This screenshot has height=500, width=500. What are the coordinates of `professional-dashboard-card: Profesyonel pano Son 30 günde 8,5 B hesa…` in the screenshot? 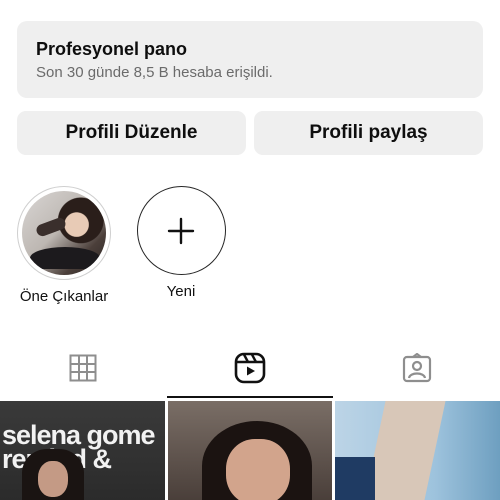 It's located at (250, 59).